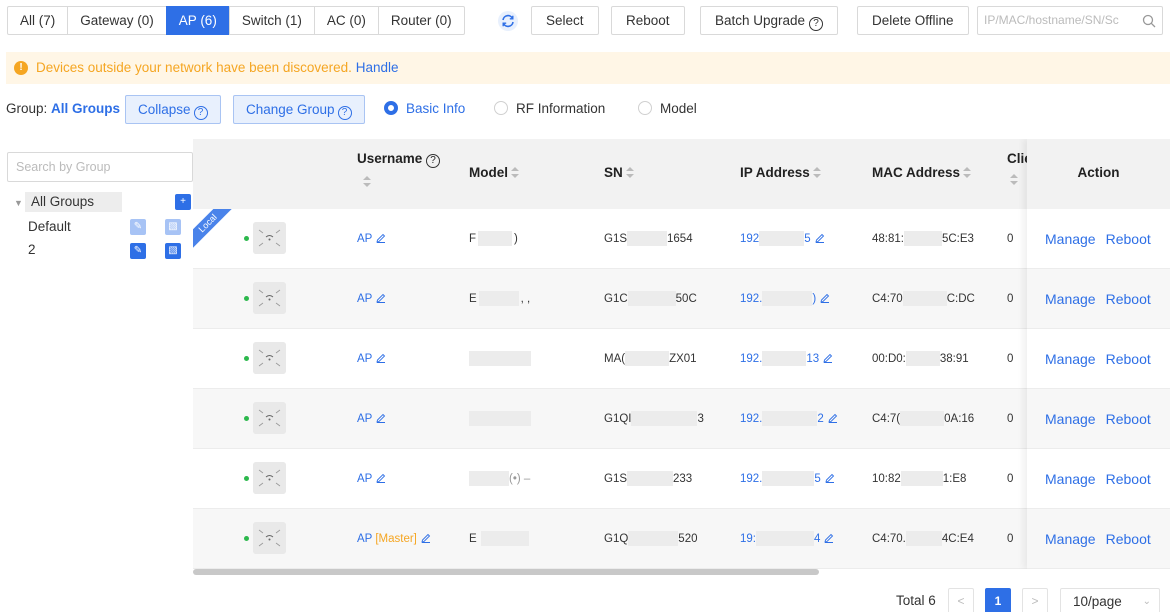  I want to click on reboot-button-label: Reboot, so click(648, 20).